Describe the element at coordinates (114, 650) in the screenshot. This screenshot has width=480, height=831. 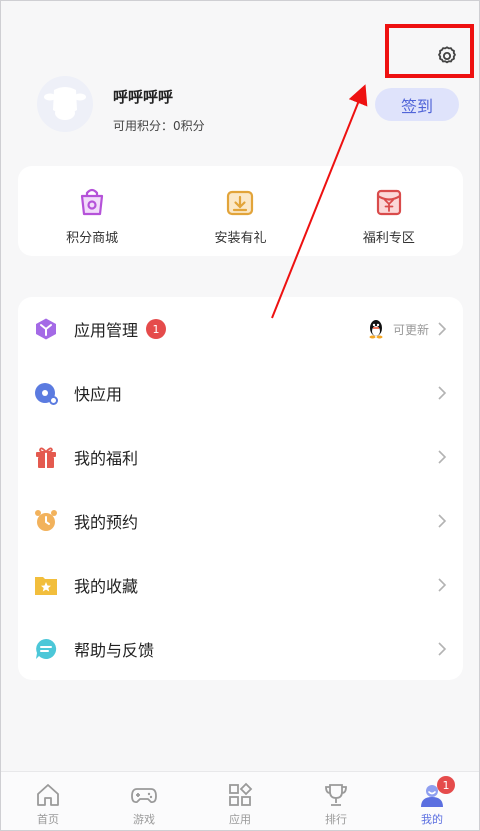
I see `menu-item-label: 帮助与反馈` at that location.